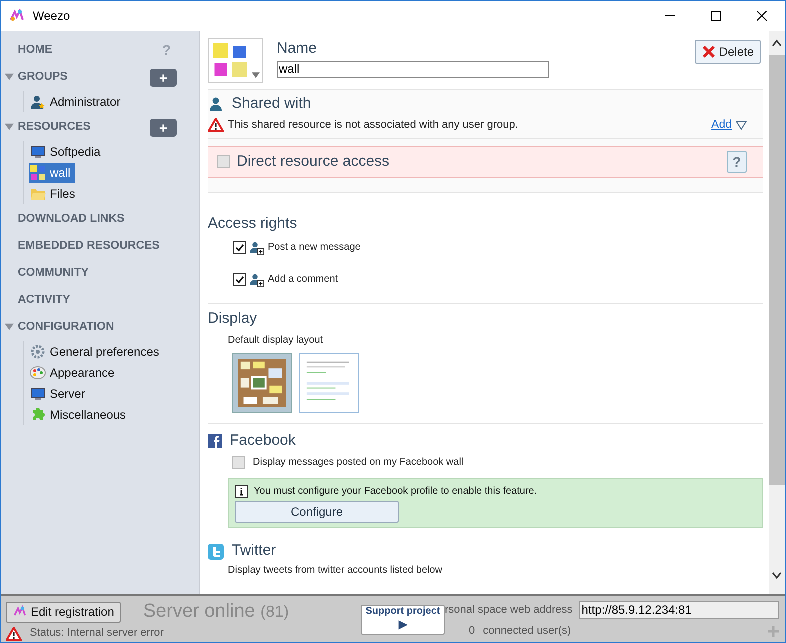 Image resolution: width=786 pixels, height=643 pixels. Describe the element at coordinates (74, 372) in the screenshot. I see `sidebar-item: Appearance` at that location.